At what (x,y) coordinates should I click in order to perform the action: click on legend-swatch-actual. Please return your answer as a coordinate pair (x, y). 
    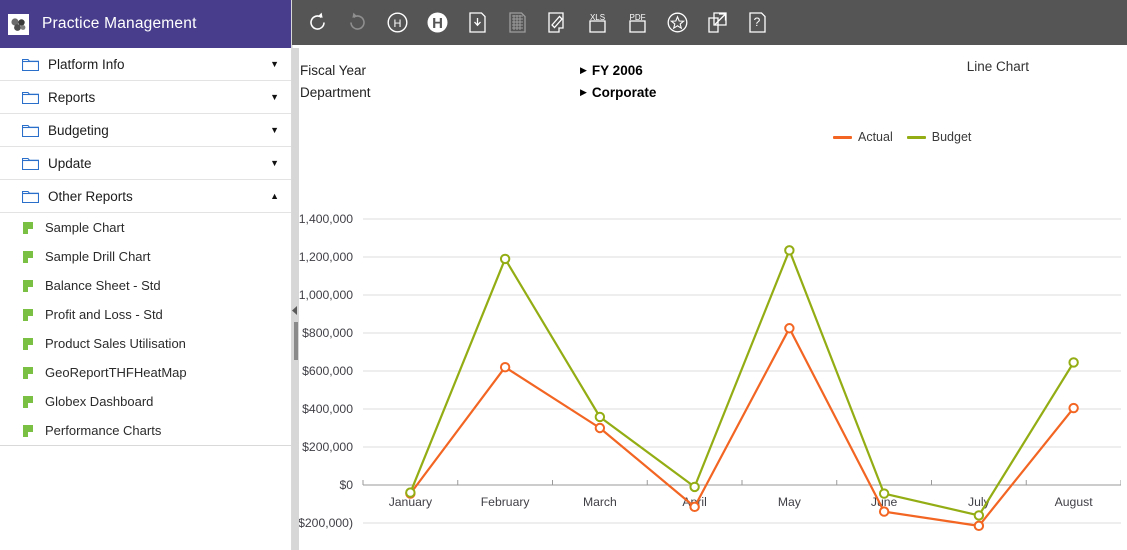
    Looking at the image, I should click on (842, 137).